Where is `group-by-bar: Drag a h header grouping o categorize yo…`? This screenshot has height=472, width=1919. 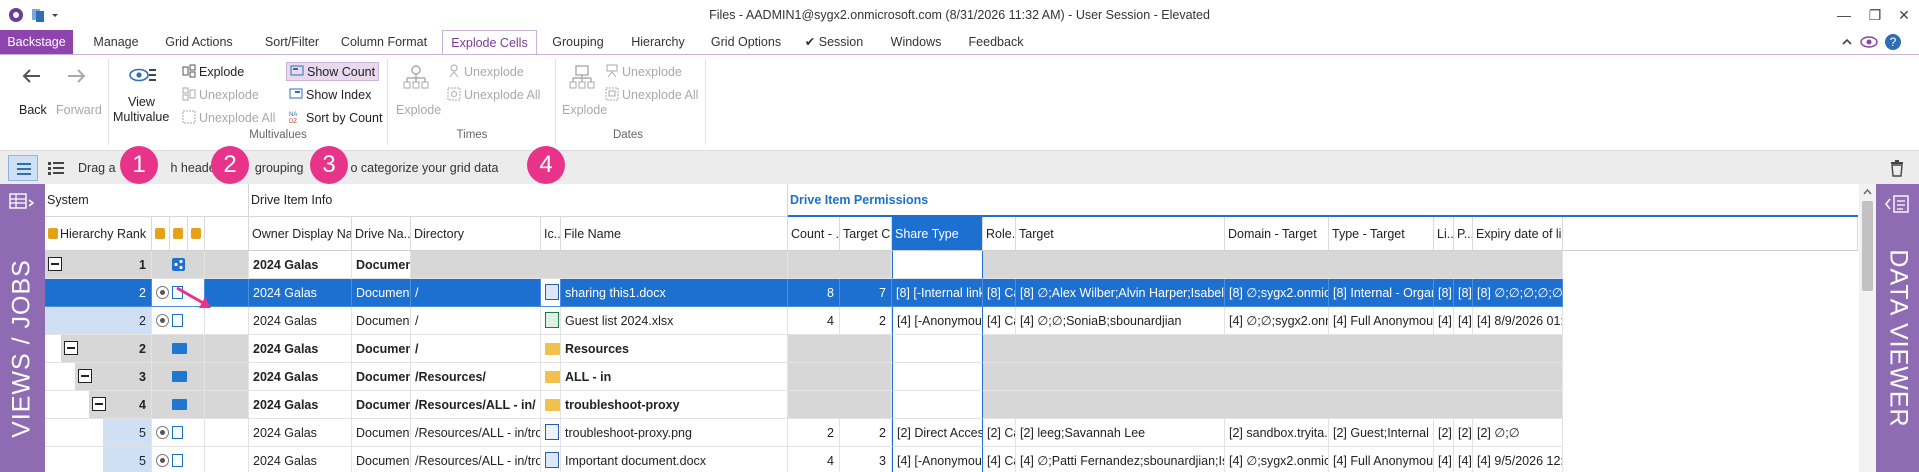 group-by-bar: Drag a h header grouping o categorize yo… is located at coordinates (959, 167).